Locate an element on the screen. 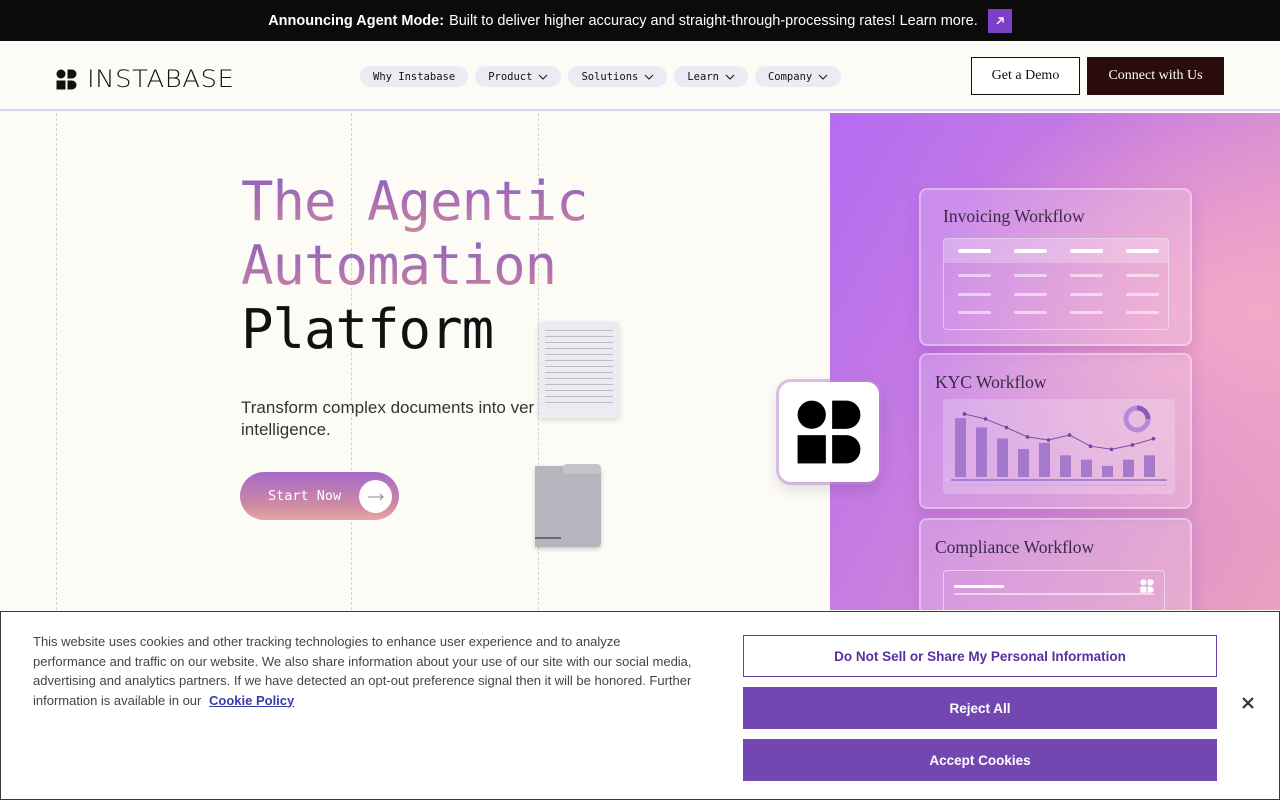 This screenshot has width=1280, height=800. guide-line is located at coordinates (56, 361).